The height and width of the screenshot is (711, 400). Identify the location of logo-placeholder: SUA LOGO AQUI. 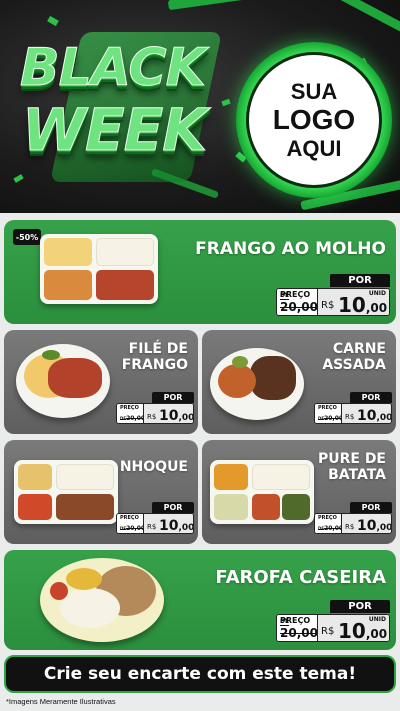
(314, 120).